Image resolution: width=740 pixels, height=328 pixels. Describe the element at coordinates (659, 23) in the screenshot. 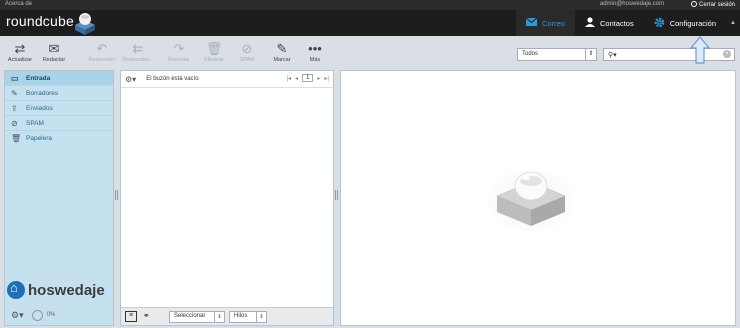

I see `gear-icon` at that location.